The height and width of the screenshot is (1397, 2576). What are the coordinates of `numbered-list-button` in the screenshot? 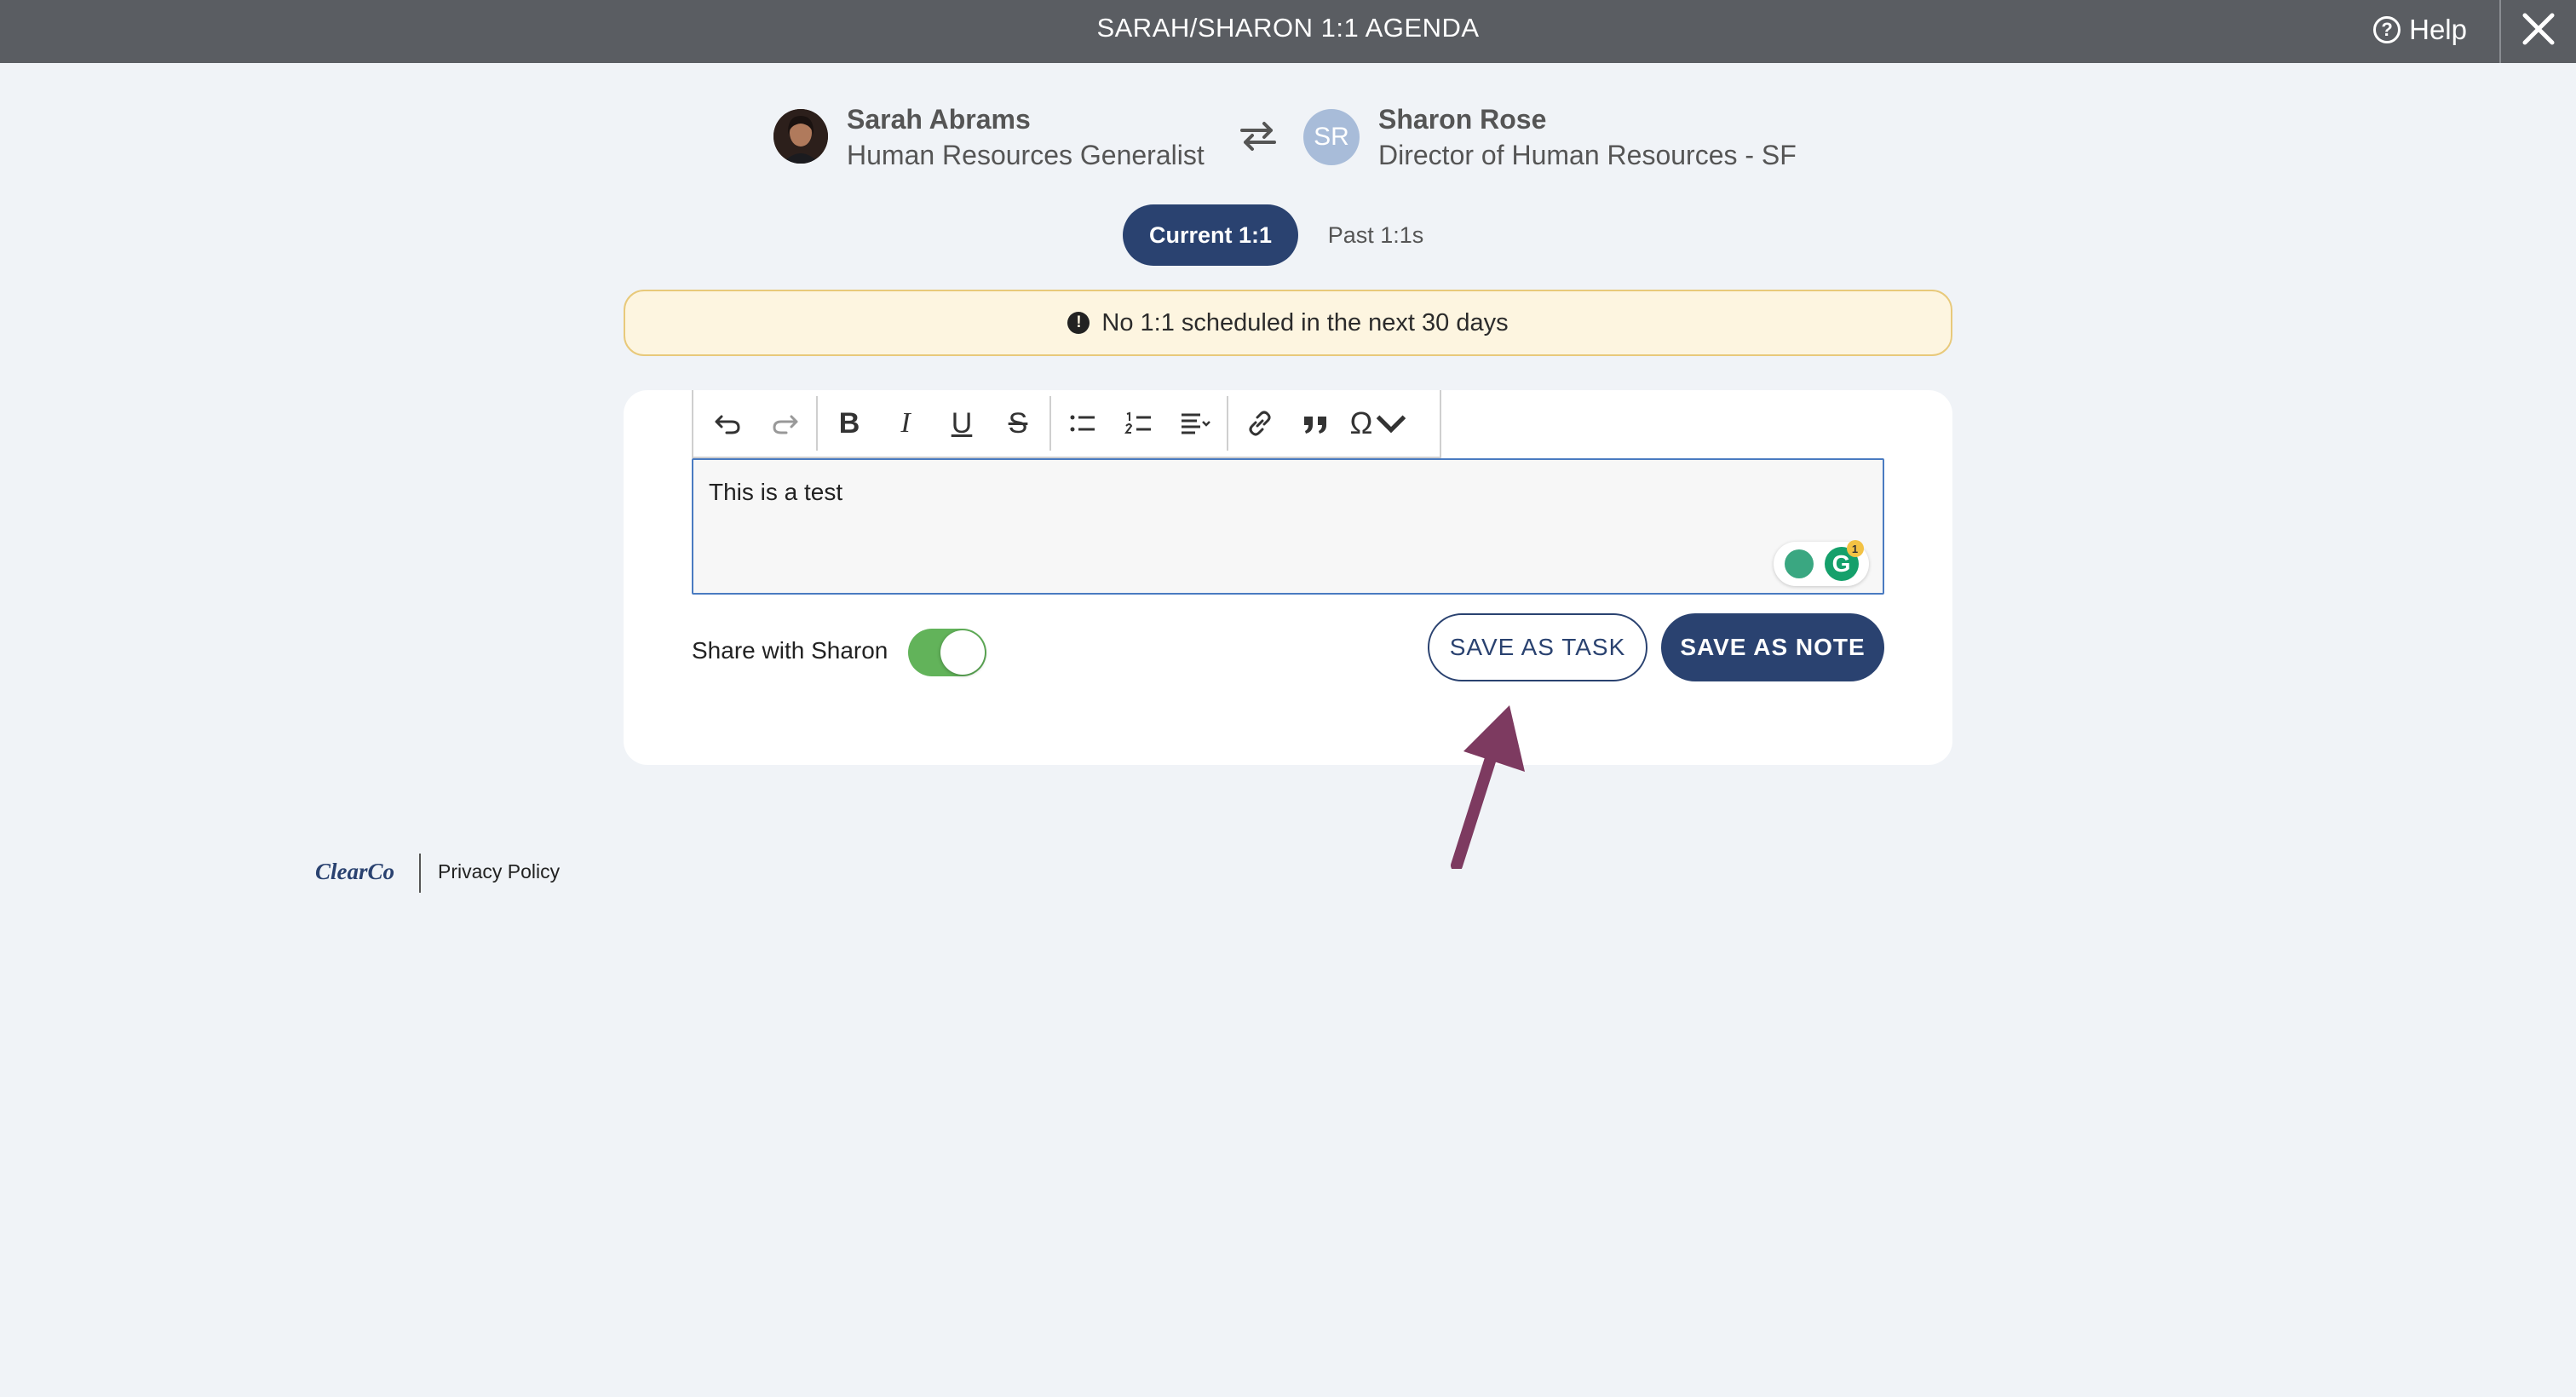 It's located at (1139, 423).